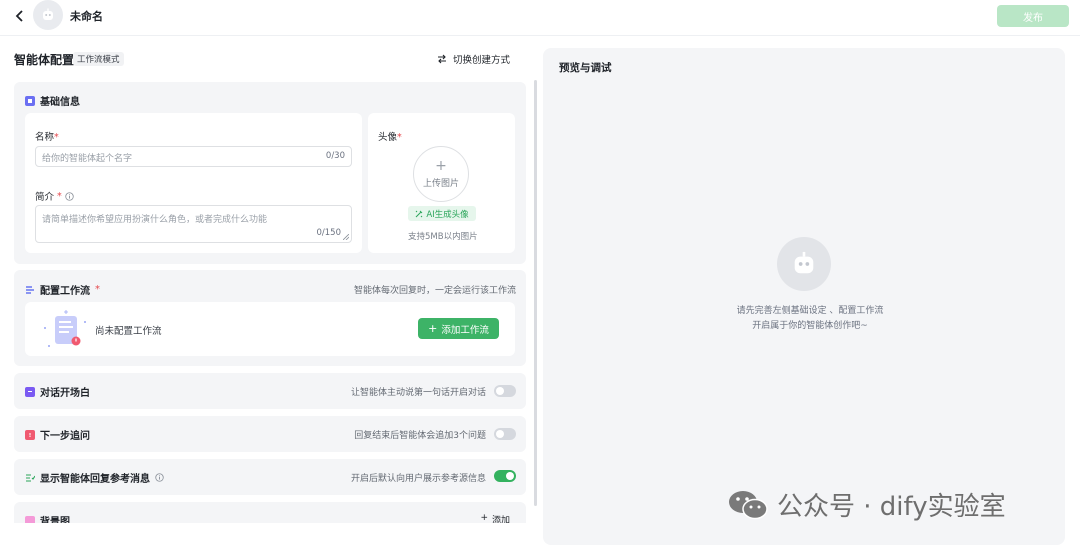 Image resolution: width=1080 pixels, height=549 pixels. I want to click on workflow-desc: 智能体每次回复时，一定会运行该工作流, so click(434, 291).